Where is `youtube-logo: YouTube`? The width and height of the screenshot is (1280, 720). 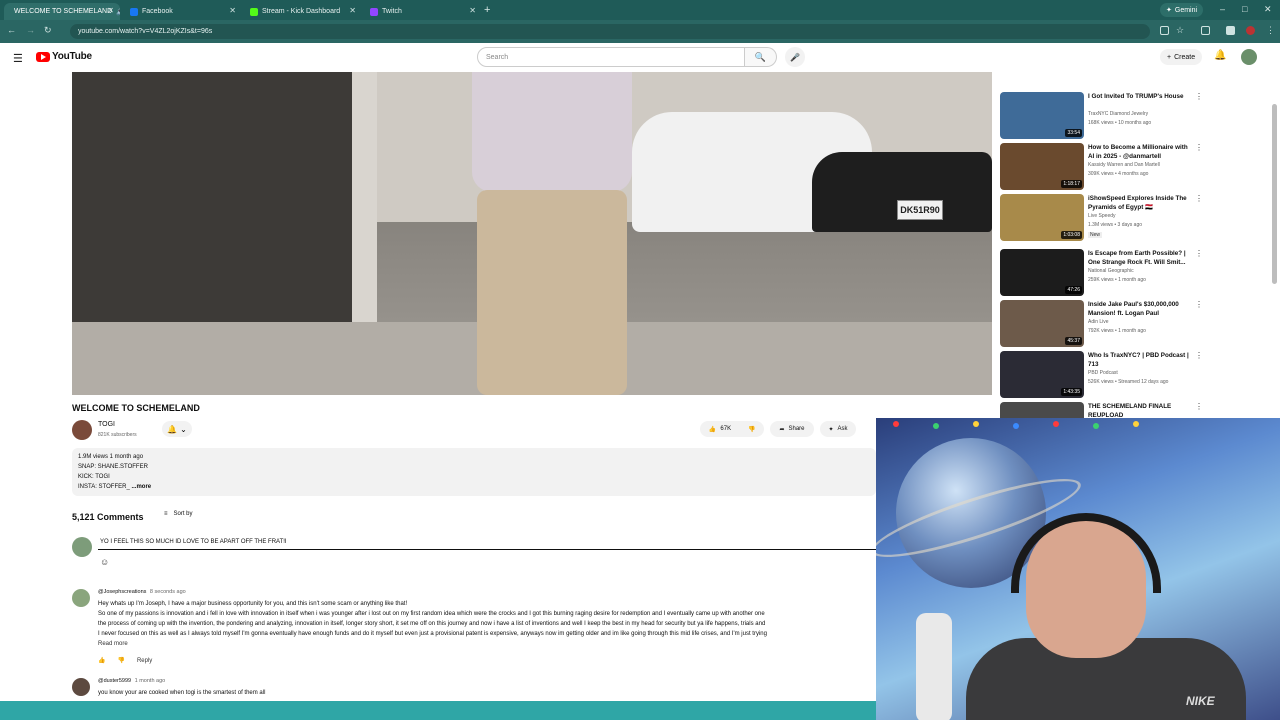
youtube-logo: YouTube is located at coordinates (64, 56).